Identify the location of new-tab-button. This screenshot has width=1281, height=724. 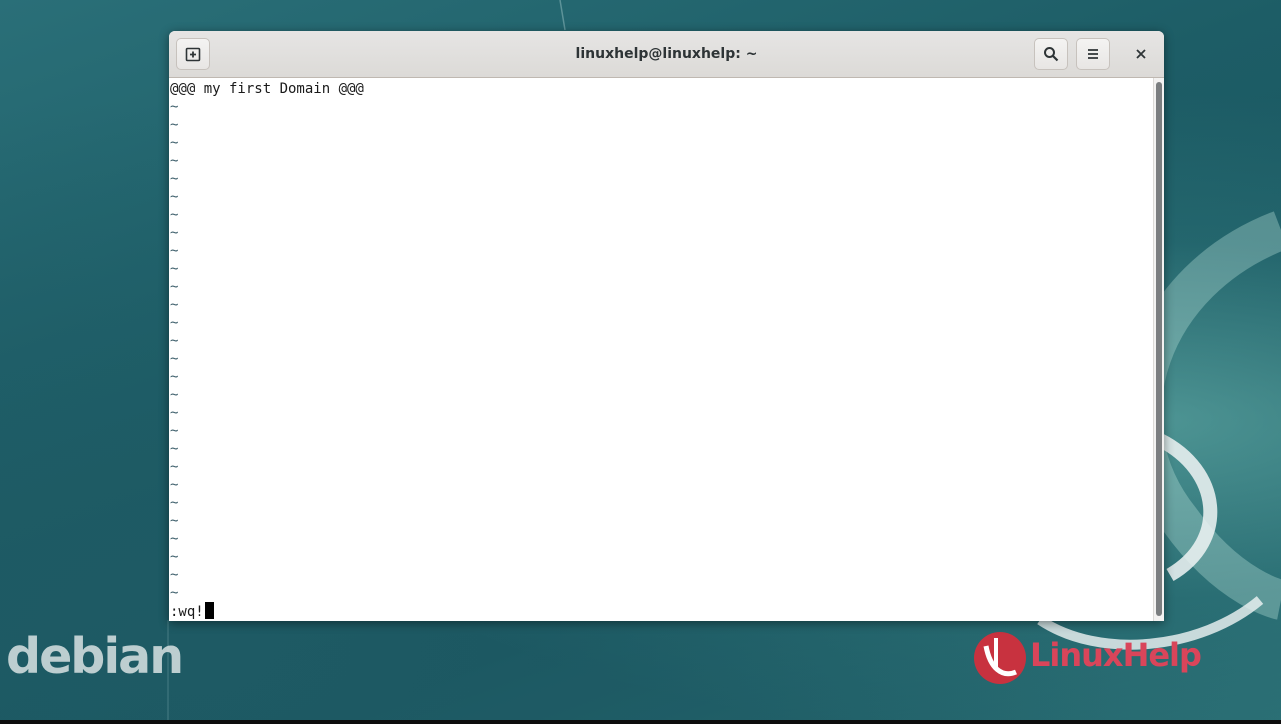
(193, 54).